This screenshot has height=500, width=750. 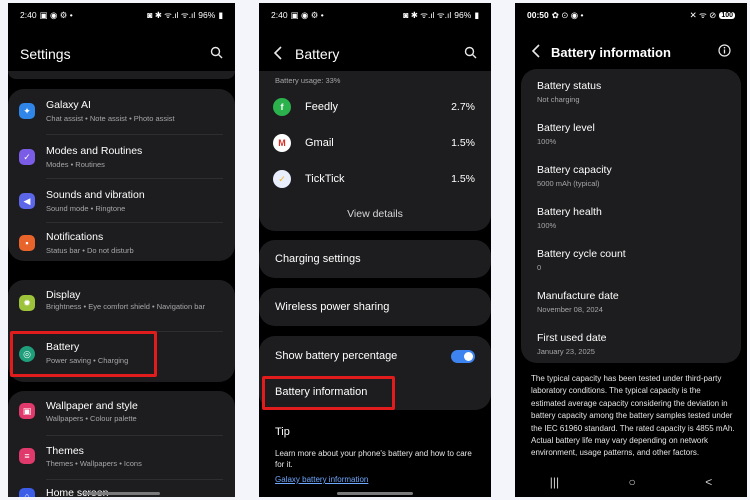 What do you see at coordinates (631, 258) in the screenshot?
I see `info-item-battery-cycle-count: Battery cycle count 0` at bounding box center [631, 258].